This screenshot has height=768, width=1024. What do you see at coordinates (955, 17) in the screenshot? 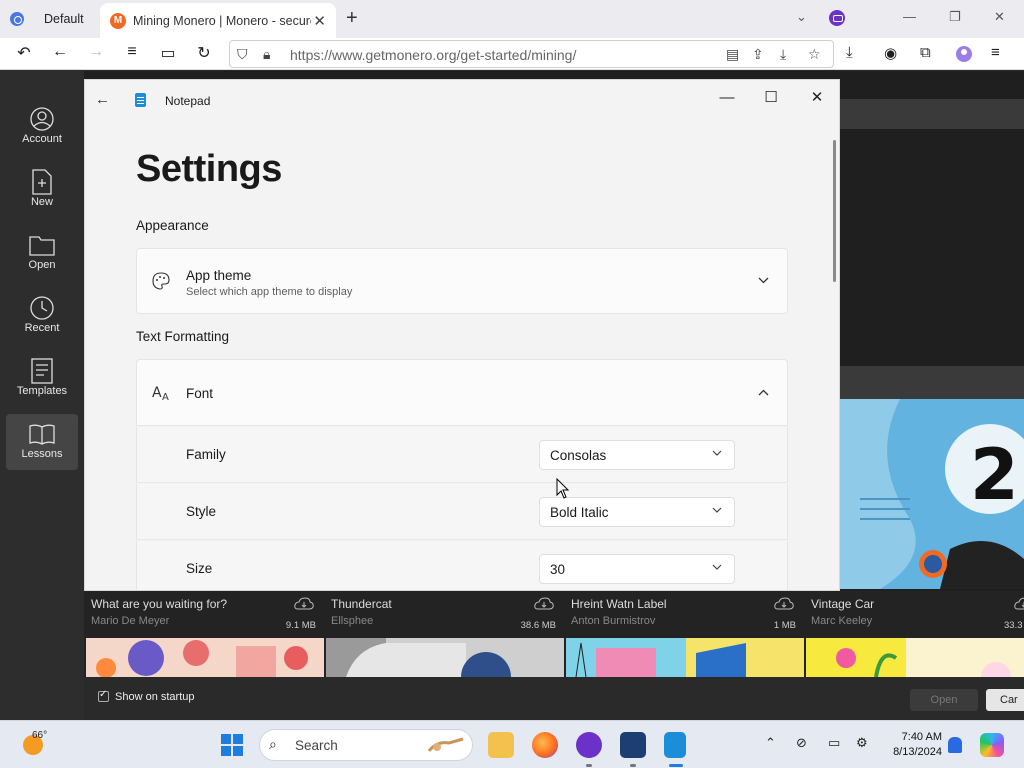
I see `restore-browser-icon: ❐` at bounding box center [955, 17].